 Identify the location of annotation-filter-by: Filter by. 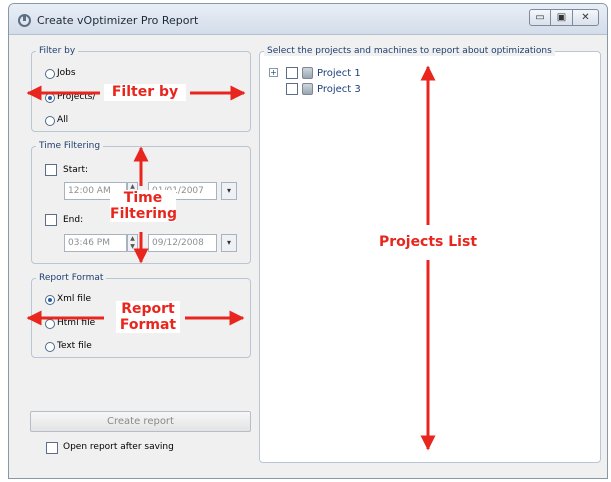
(145, 92).